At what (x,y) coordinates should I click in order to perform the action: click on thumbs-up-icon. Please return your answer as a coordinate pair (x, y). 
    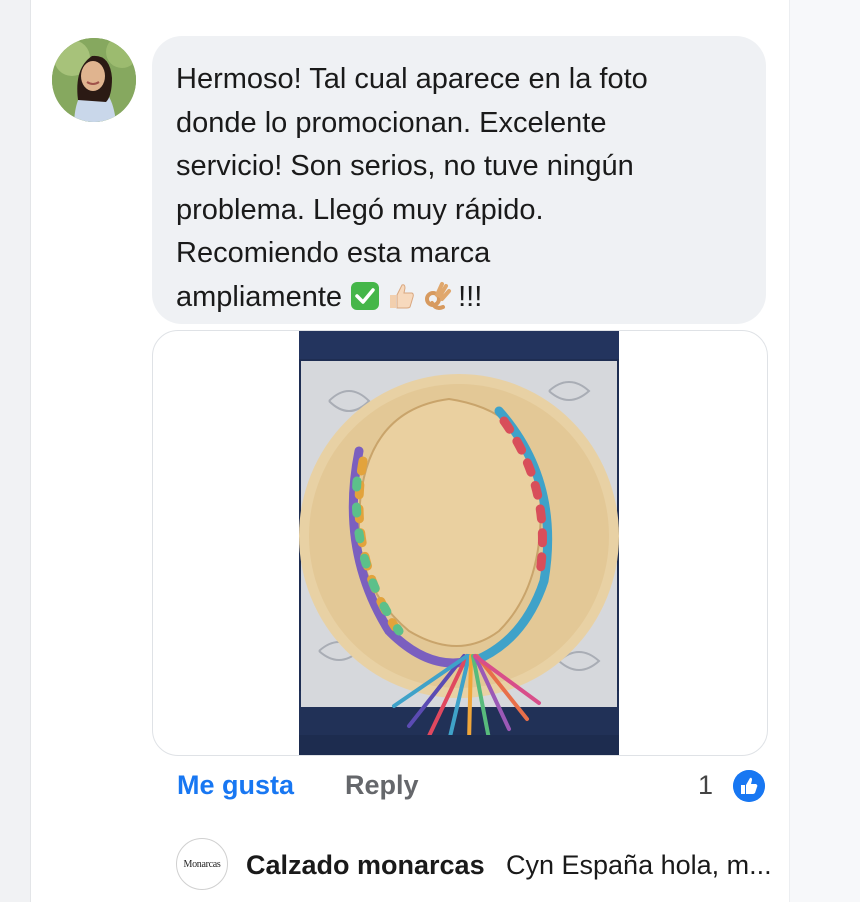
    Looking at the image, I should click on (402, 295).